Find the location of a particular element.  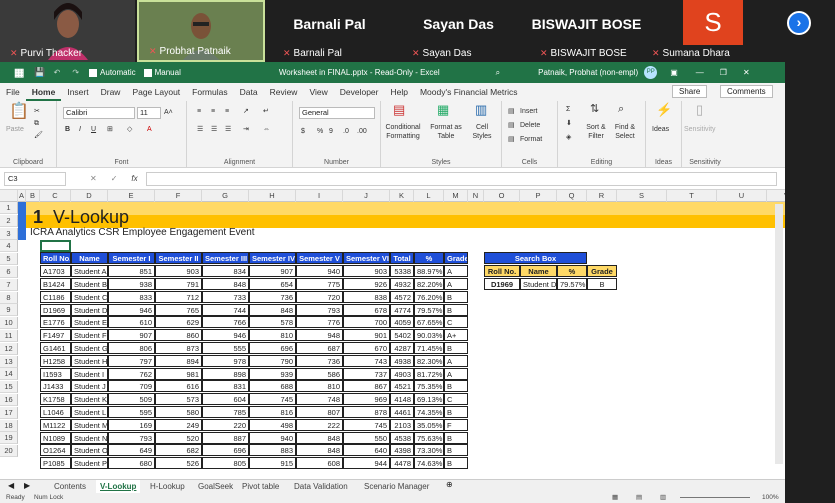

participant-tile-3: Barnali Pal ✕ Barnali Pal is located at coordinates (329, 31).